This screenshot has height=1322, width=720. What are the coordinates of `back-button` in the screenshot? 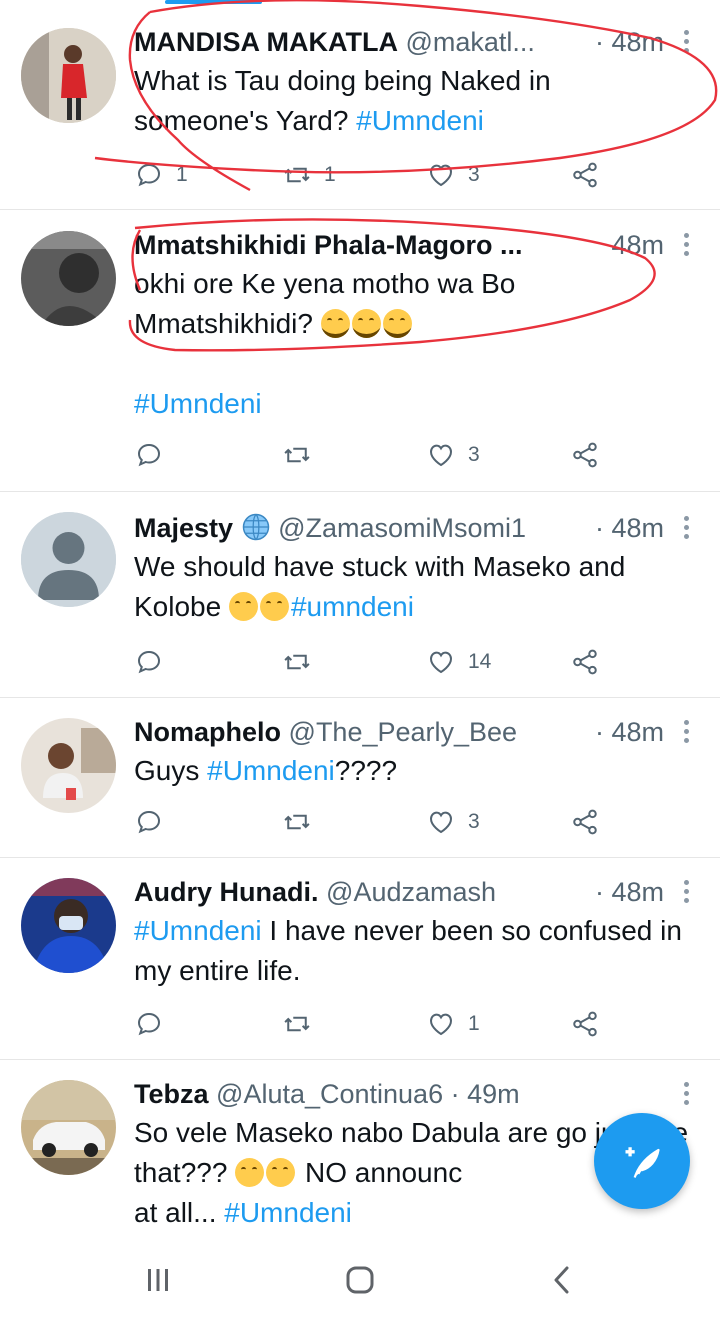 It's located at (562, 1280).